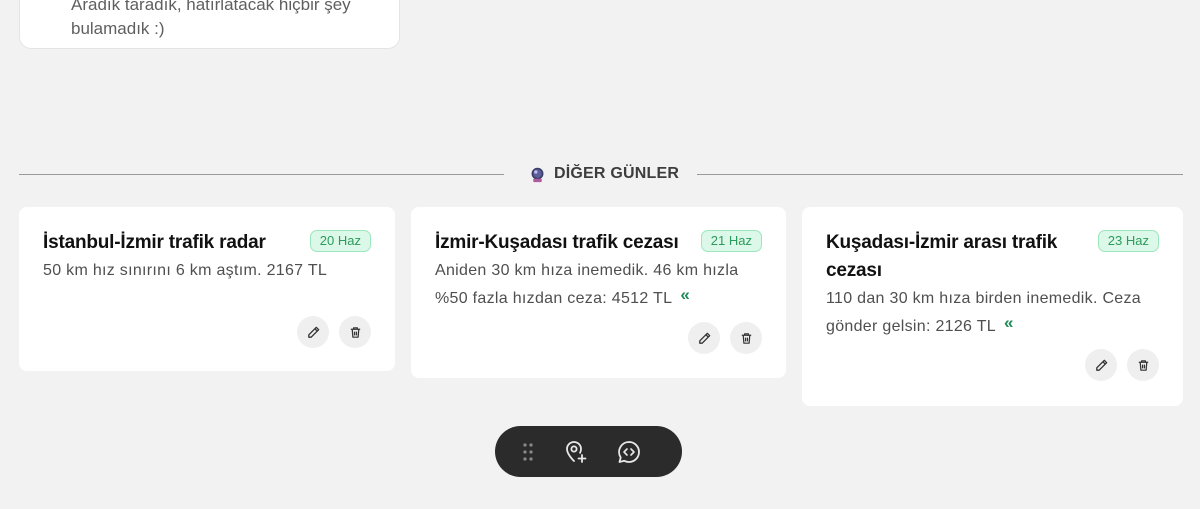  Describe the element at coordinates (940, 174) in the screenshot. I see `section-divider-right` at that location.